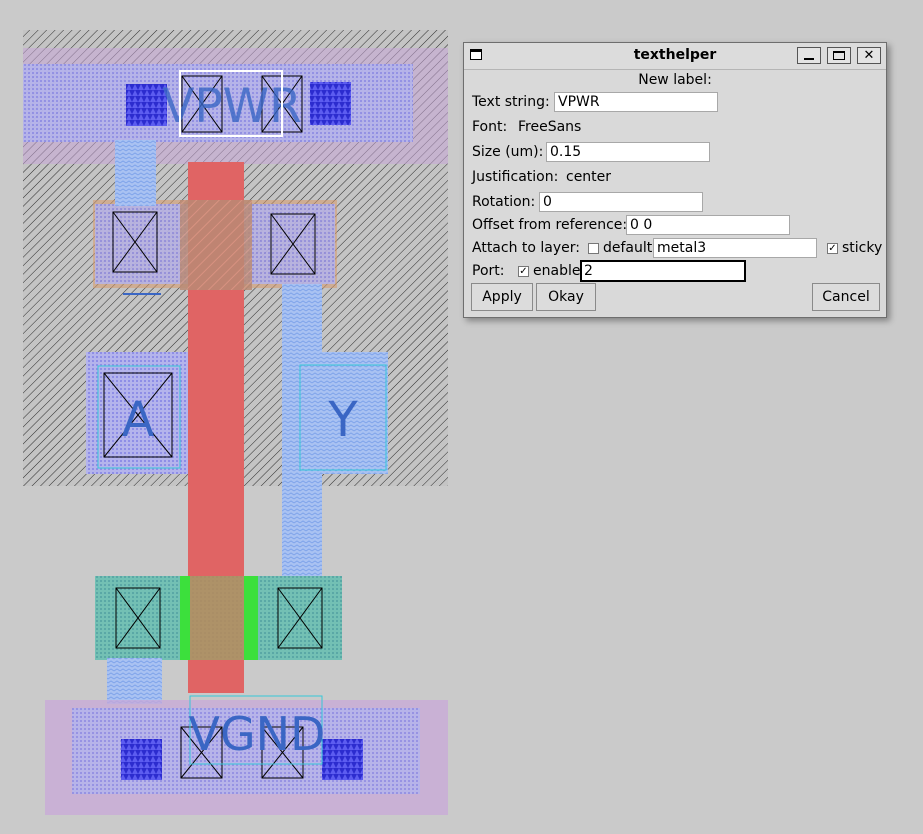 This screenshot has width=923, height=834. Describe the element at coordinates (515, 177) in the screenshot. I see `justification-label: Justification:` at that location.